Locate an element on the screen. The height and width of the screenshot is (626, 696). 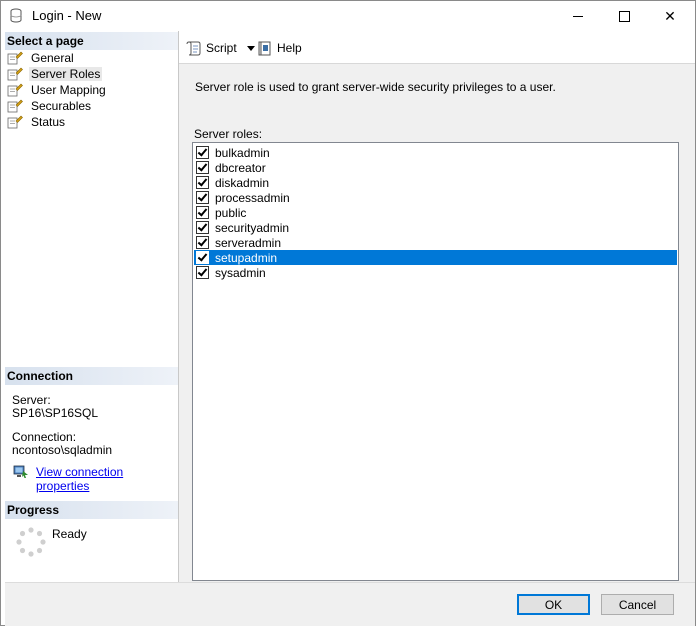
role-label: processadmin is located at coordinates (252, 197).